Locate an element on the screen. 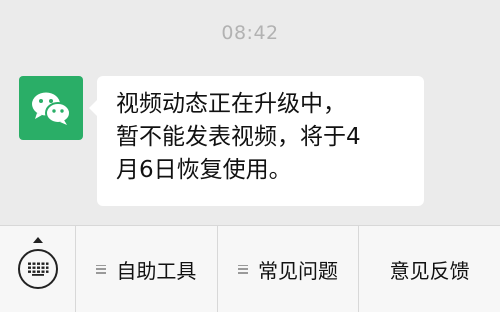 The image size is (500, 312). menu-self-service-tools: 自助工具 is located at coordinates (147, 269).